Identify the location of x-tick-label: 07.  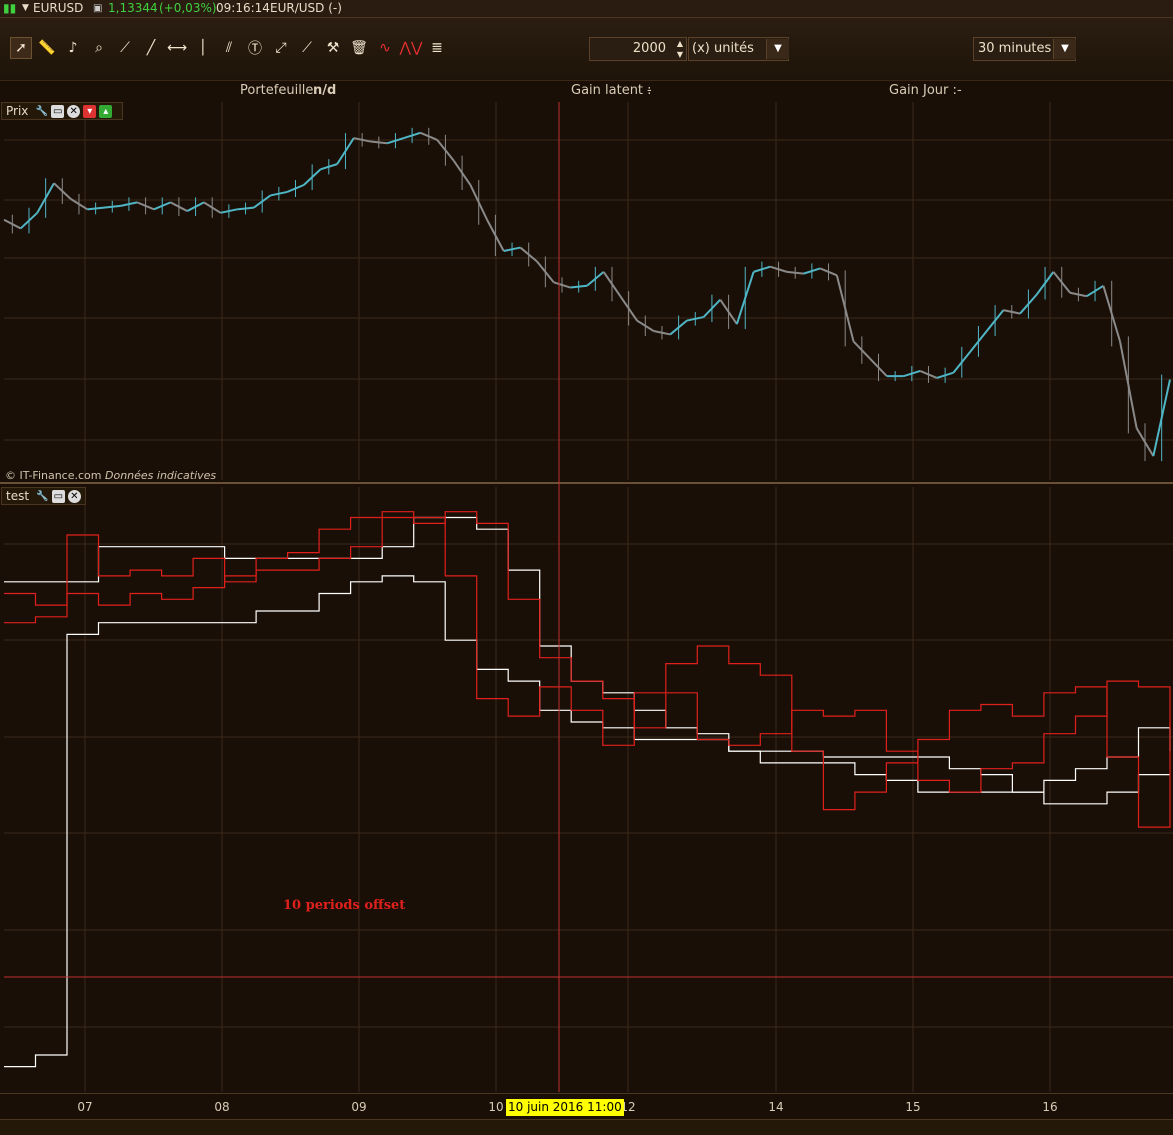
(85, 1107).